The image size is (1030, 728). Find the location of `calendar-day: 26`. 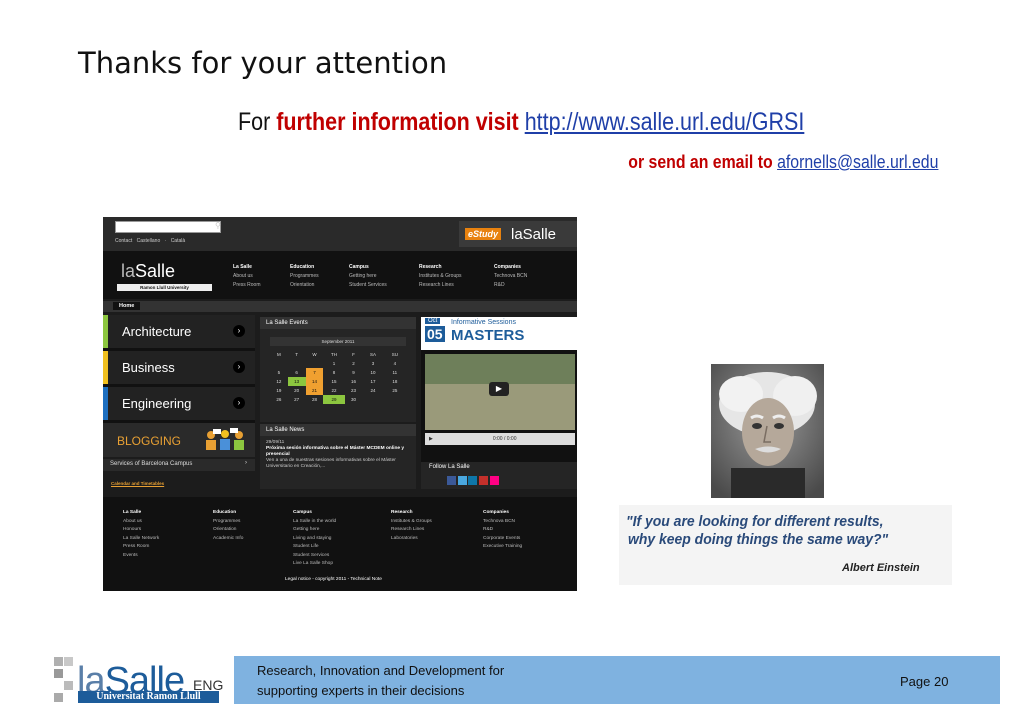

calendar-day: 26 is located at coordinates (279, 399).